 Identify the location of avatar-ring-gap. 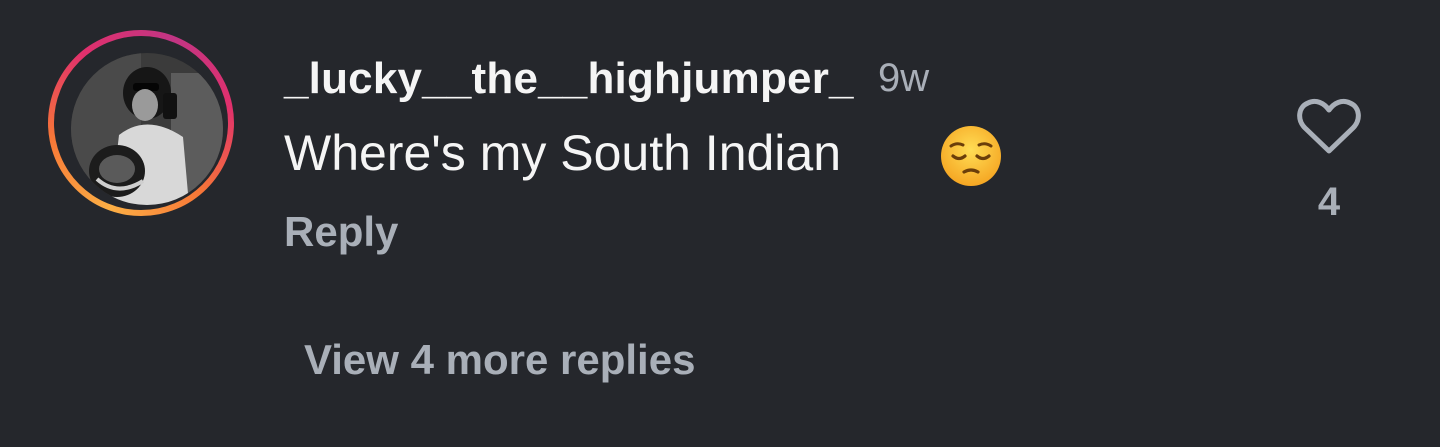
(141, 123).